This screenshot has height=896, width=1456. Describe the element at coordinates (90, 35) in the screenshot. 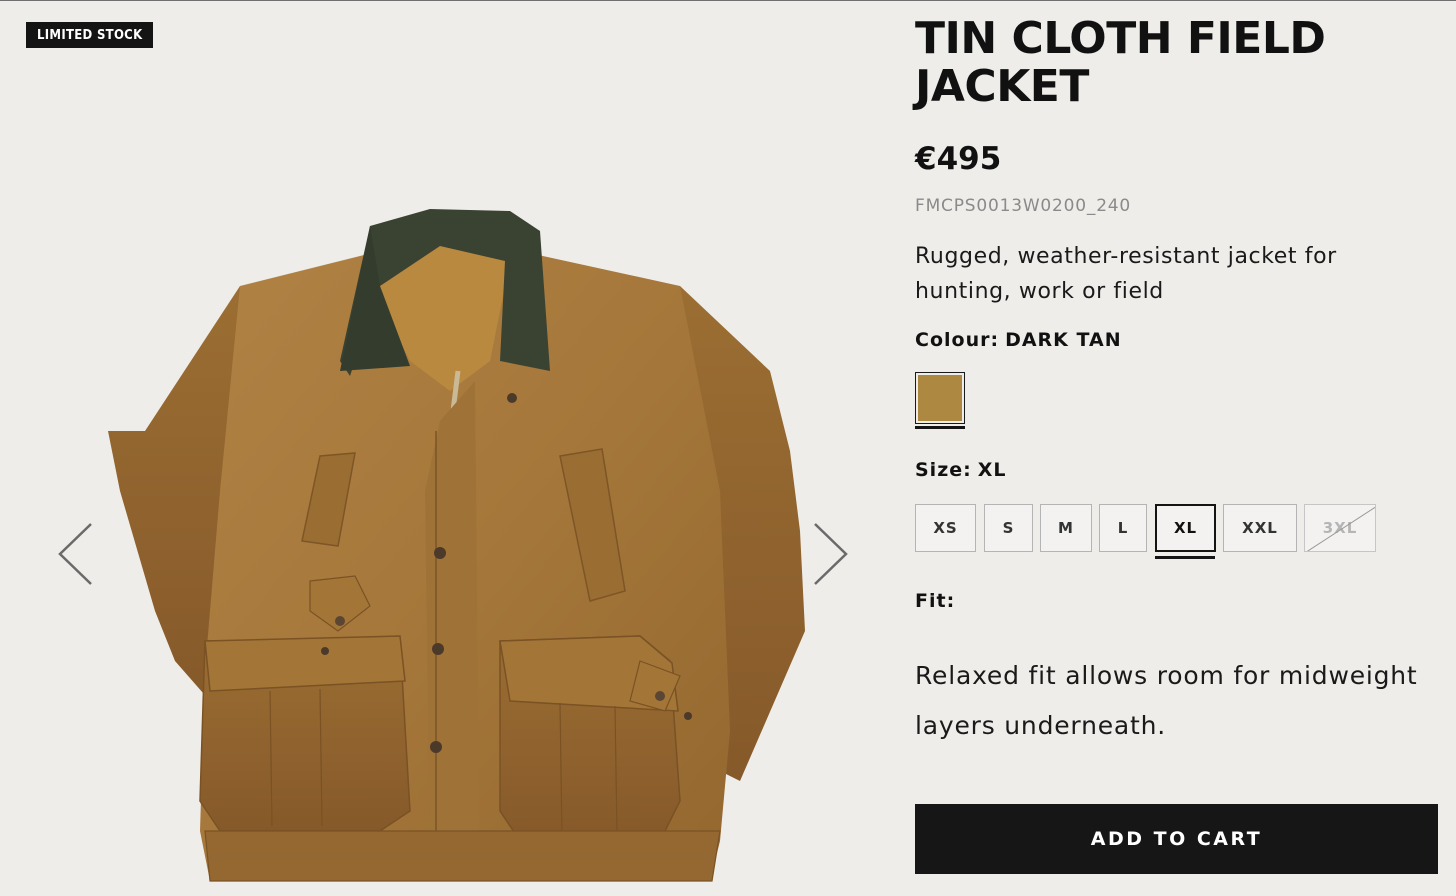

I see `limited-stock-badge: LIMITED STOCK` at that location.